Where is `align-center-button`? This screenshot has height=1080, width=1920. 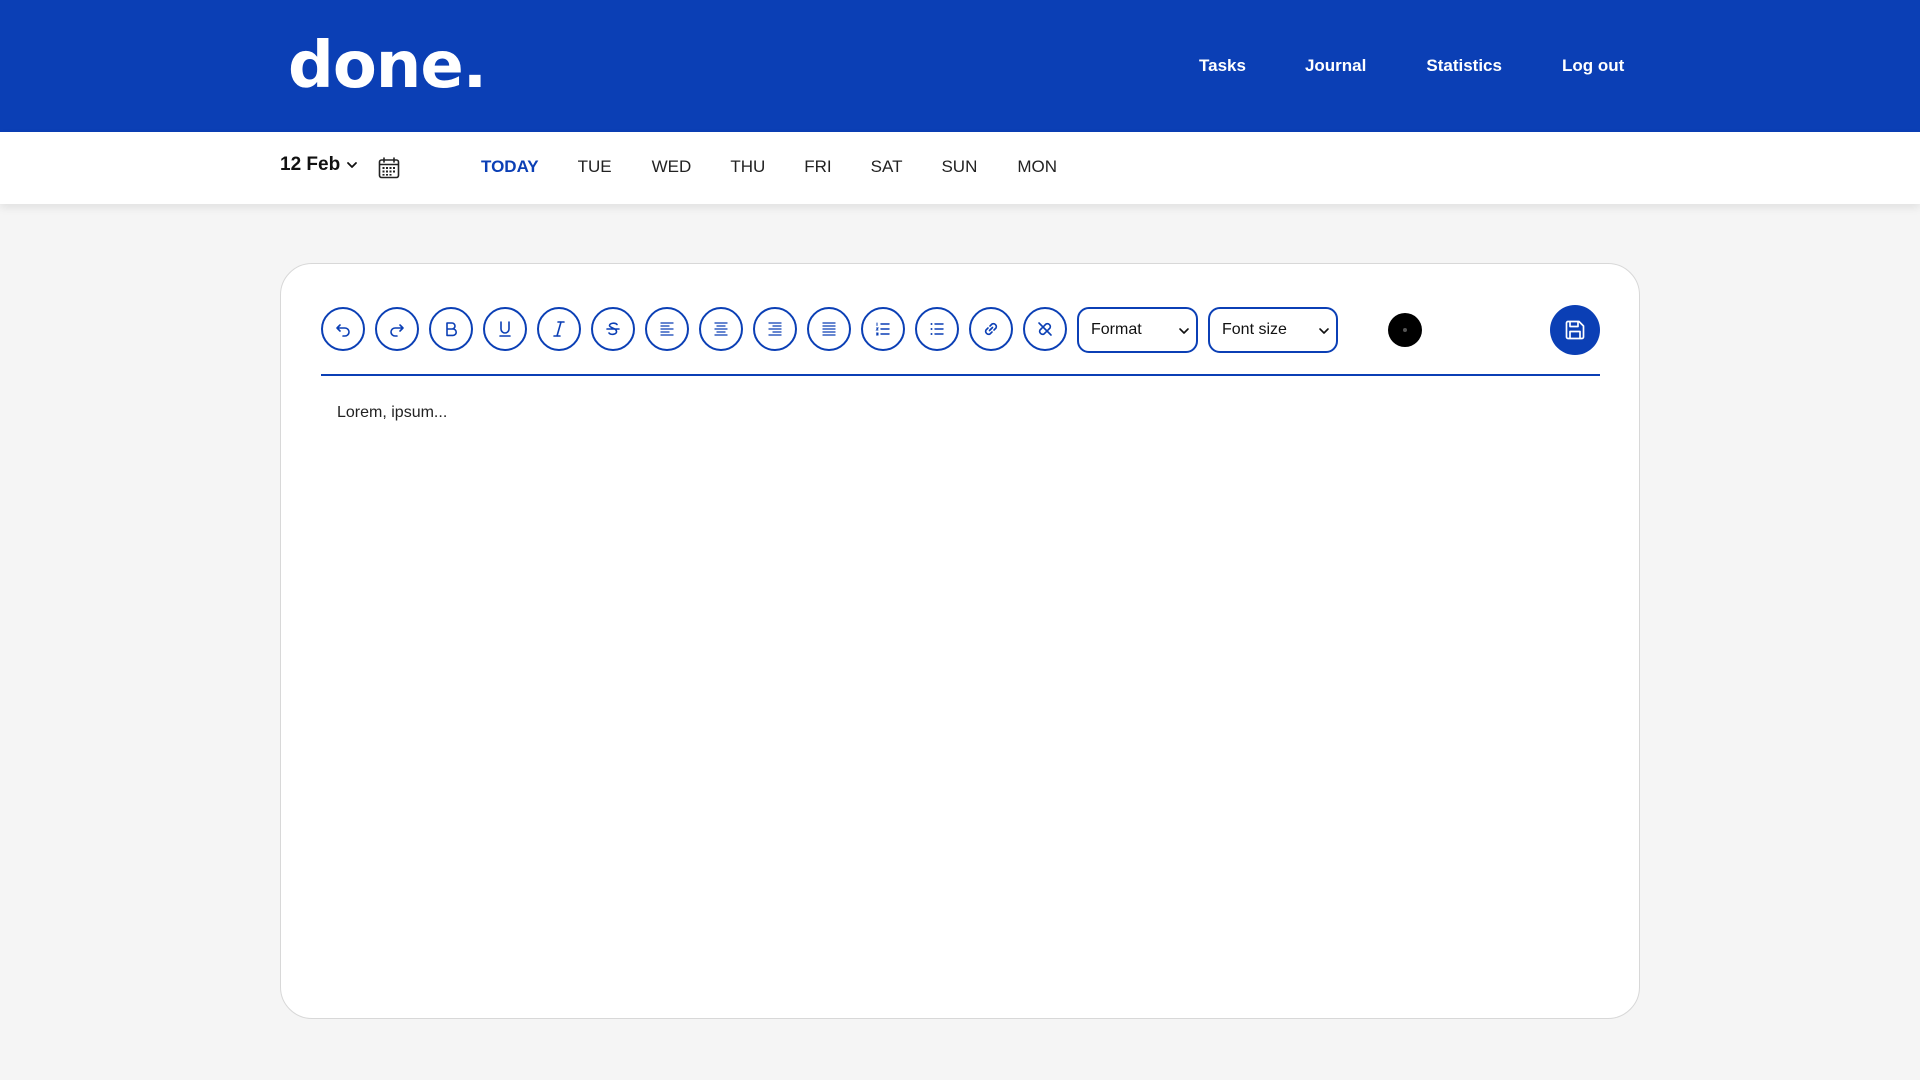
align-center-button is located at coordinates (721, 329).